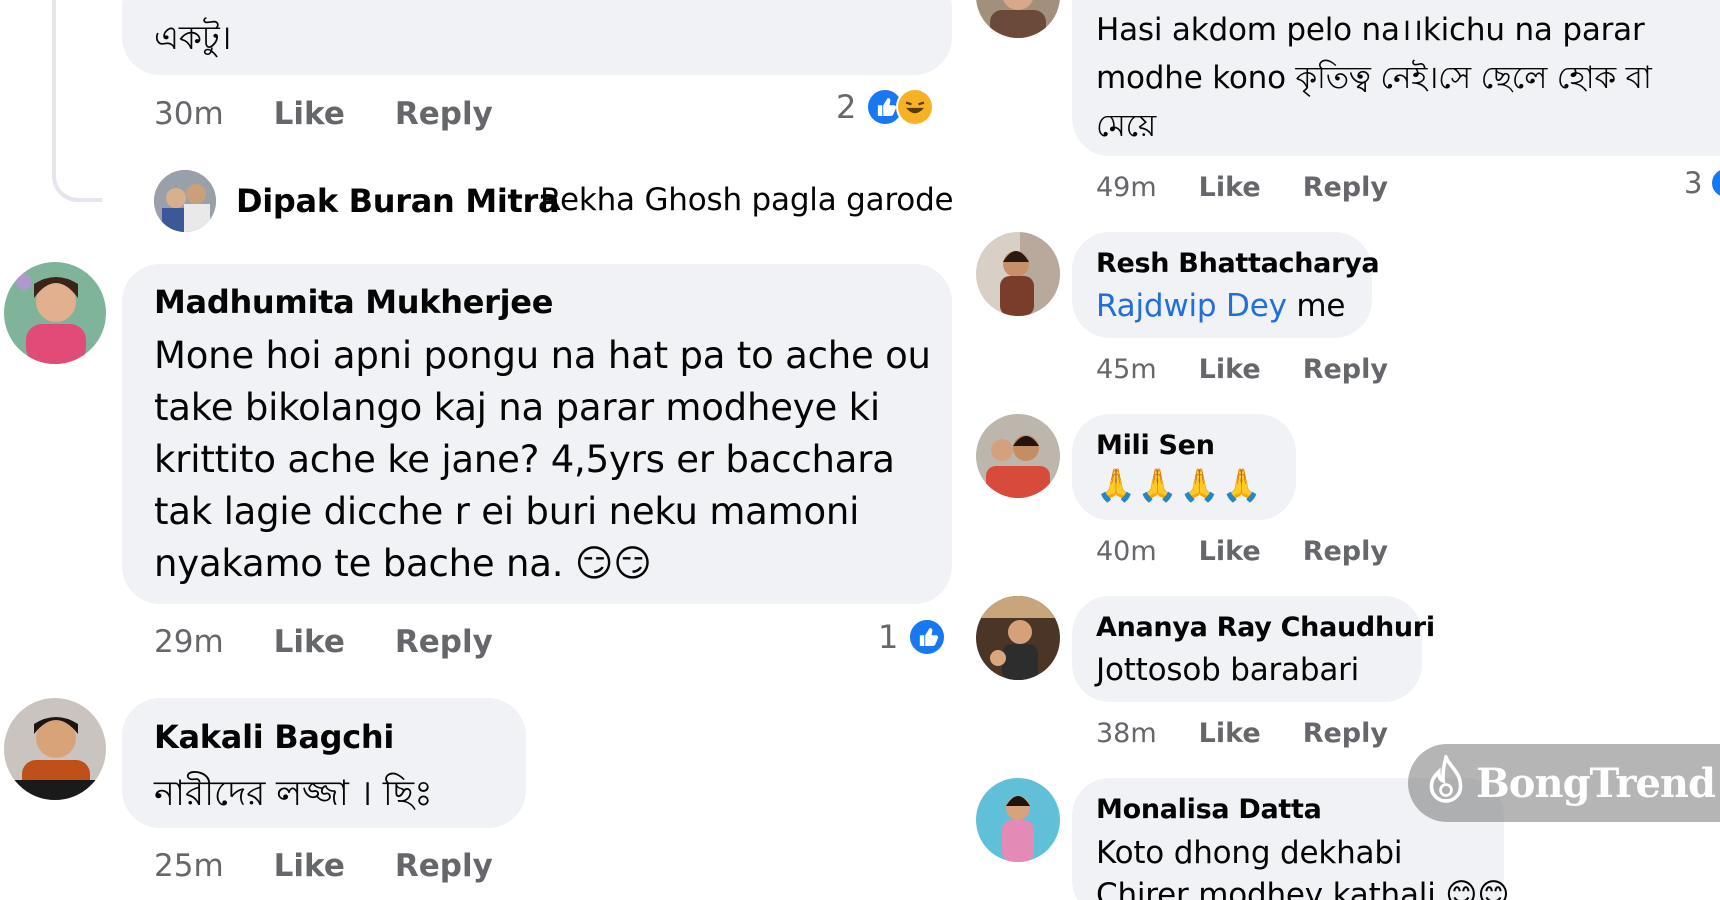 The width and height of the screenshot is (1720, 900). I want to click on reaction-count: 2, so click(846, 107).